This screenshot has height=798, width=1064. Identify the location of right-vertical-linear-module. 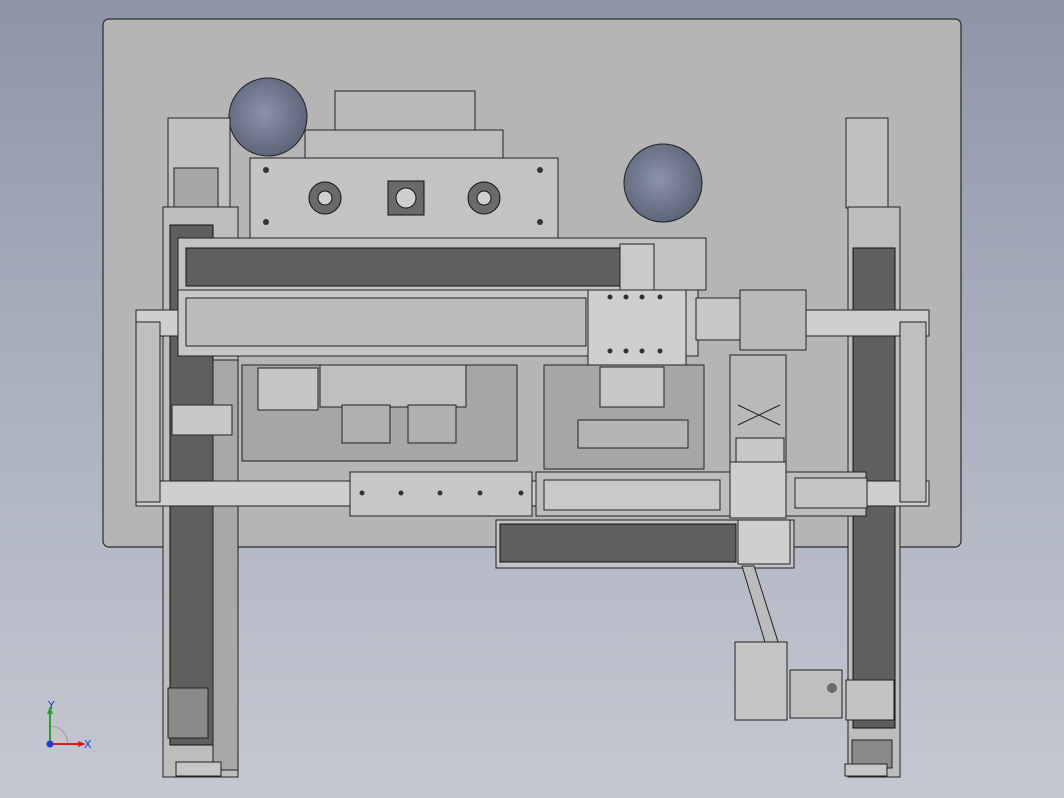
(872, 447).